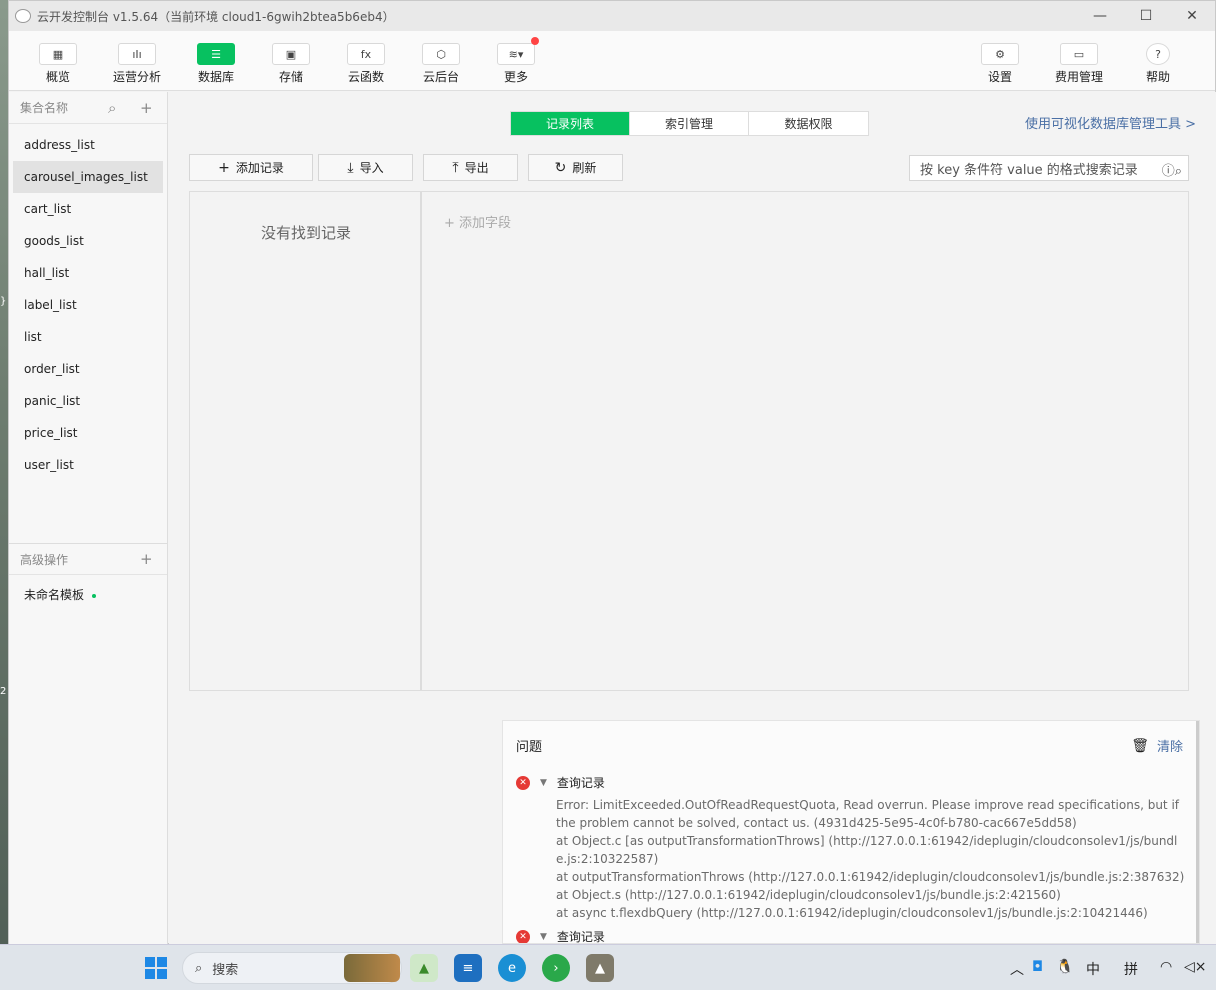 This screenshot has width=1216, height=990. I want to click on ime-mode-indicator: 拼, so click(1131, 969).